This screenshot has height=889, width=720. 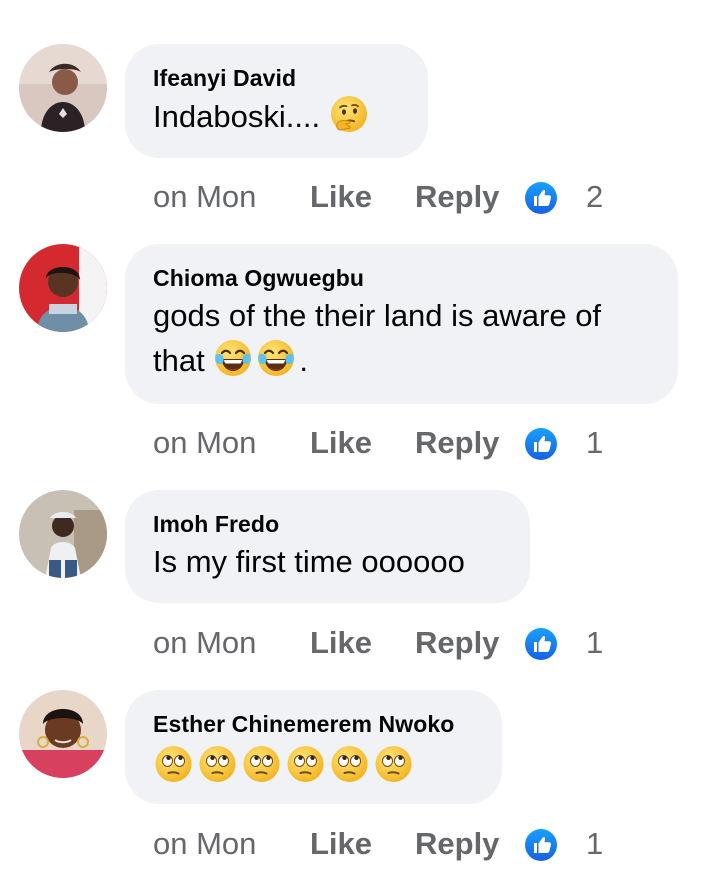 I want to click on comment-text, so click(x=313, y=766).